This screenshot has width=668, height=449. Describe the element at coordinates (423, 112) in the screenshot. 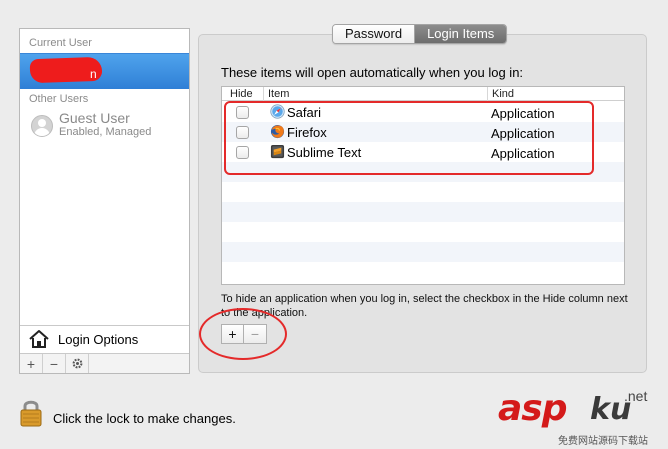

I see `table-row: Safari Application` at that location.